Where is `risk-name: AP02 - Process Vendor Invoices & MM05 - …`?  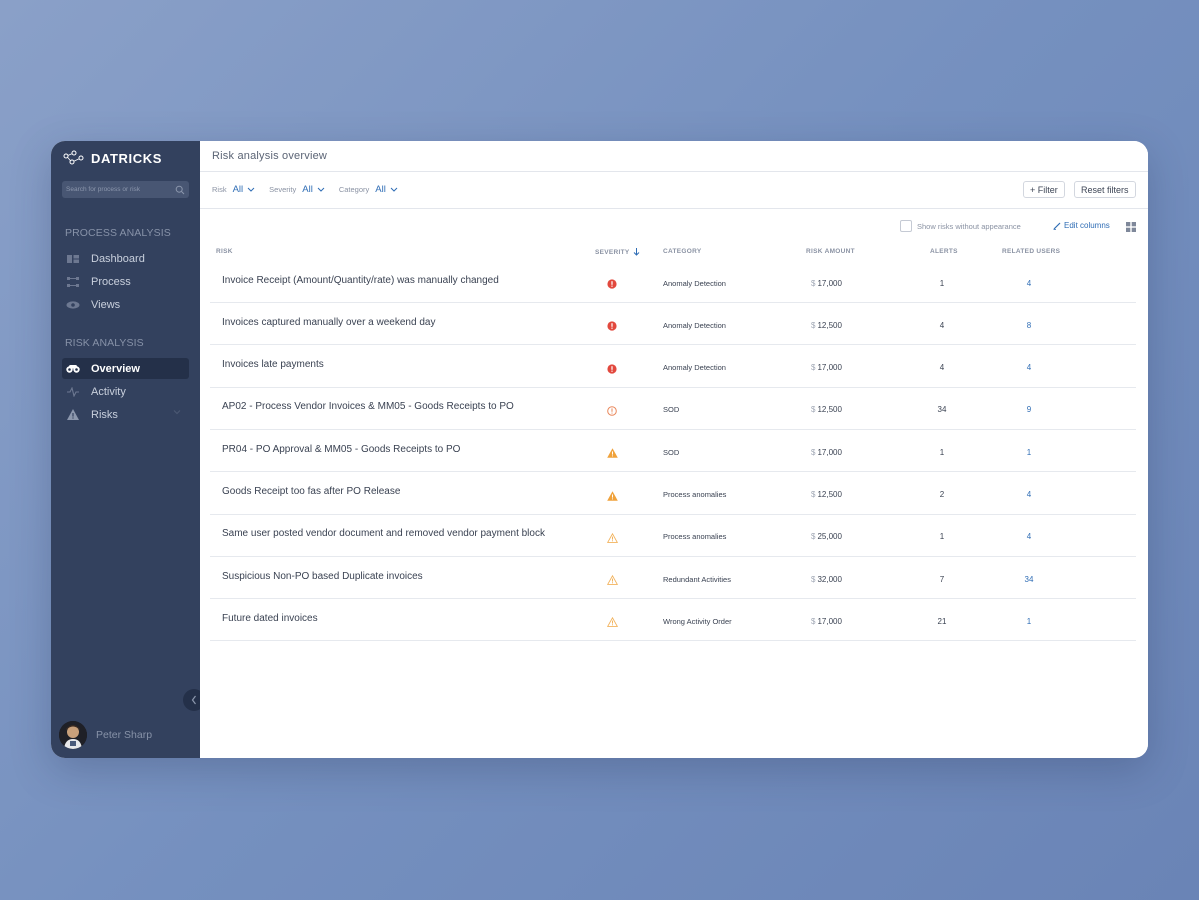
risk-name: AP02 - Process Vendor Invoices & MM05 - … is located at coordinates (368, 407).